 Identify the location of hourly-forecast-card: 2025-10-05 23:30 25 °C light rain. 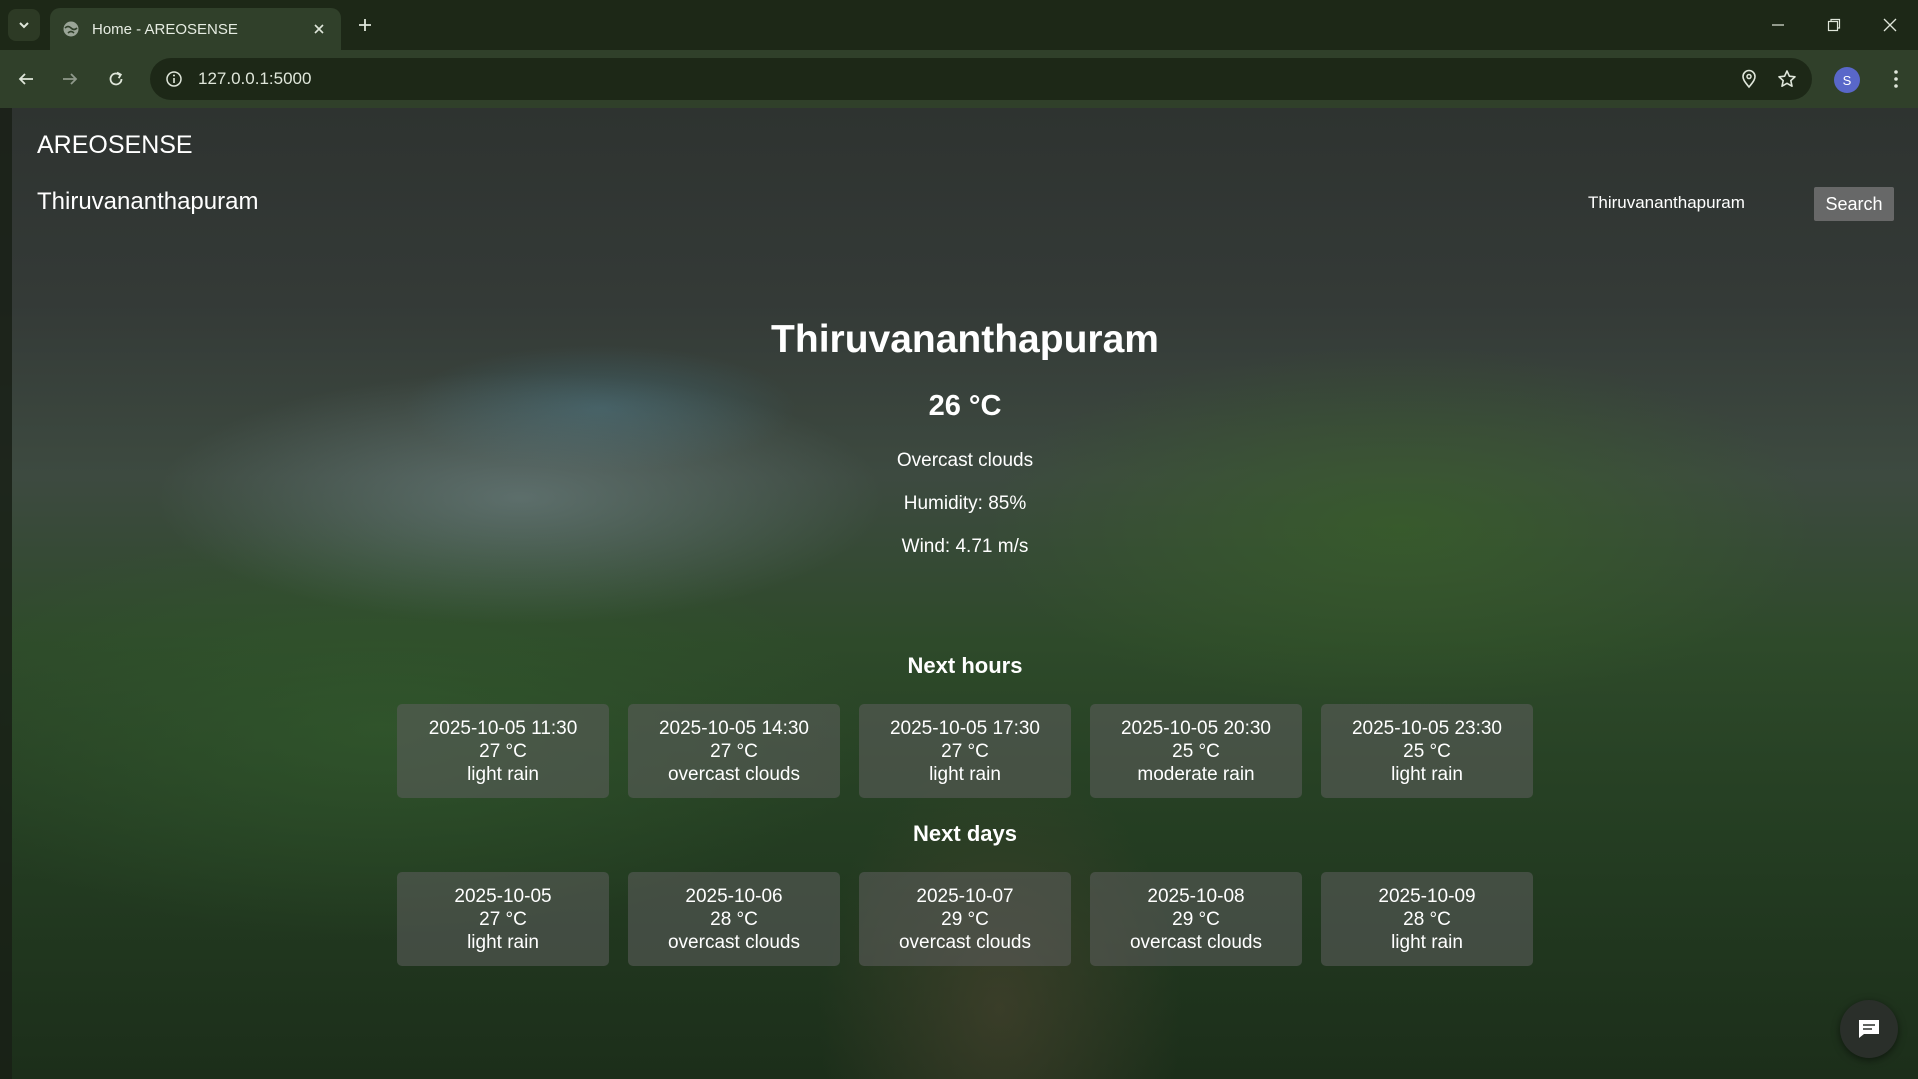
(1427, 751).